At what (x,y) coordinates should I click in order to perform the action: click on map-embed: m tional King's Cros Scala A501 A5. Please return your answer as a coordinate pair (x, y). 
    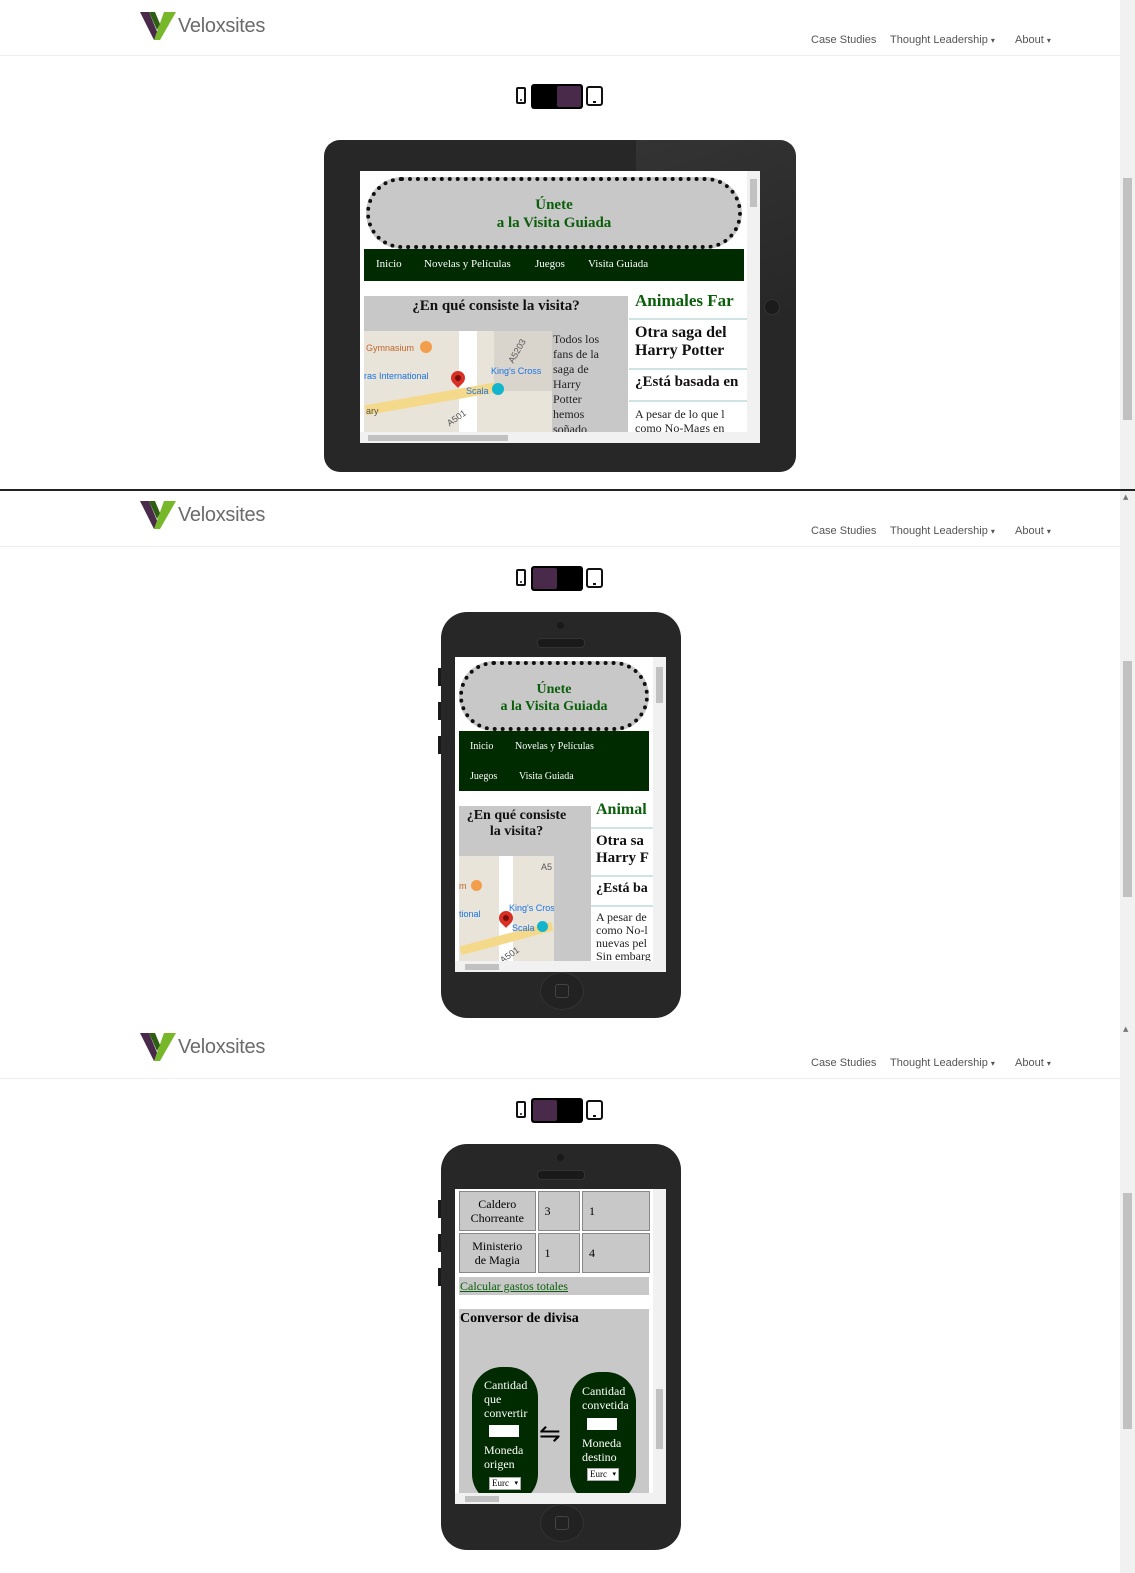
    Looking at the image, I should click on (506, 914).